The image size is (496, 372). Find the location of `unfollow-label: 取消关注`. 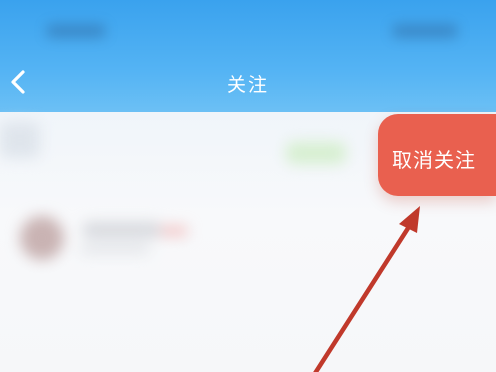

unfollow-label: 取消关注 is located at coordinates (434, 160).